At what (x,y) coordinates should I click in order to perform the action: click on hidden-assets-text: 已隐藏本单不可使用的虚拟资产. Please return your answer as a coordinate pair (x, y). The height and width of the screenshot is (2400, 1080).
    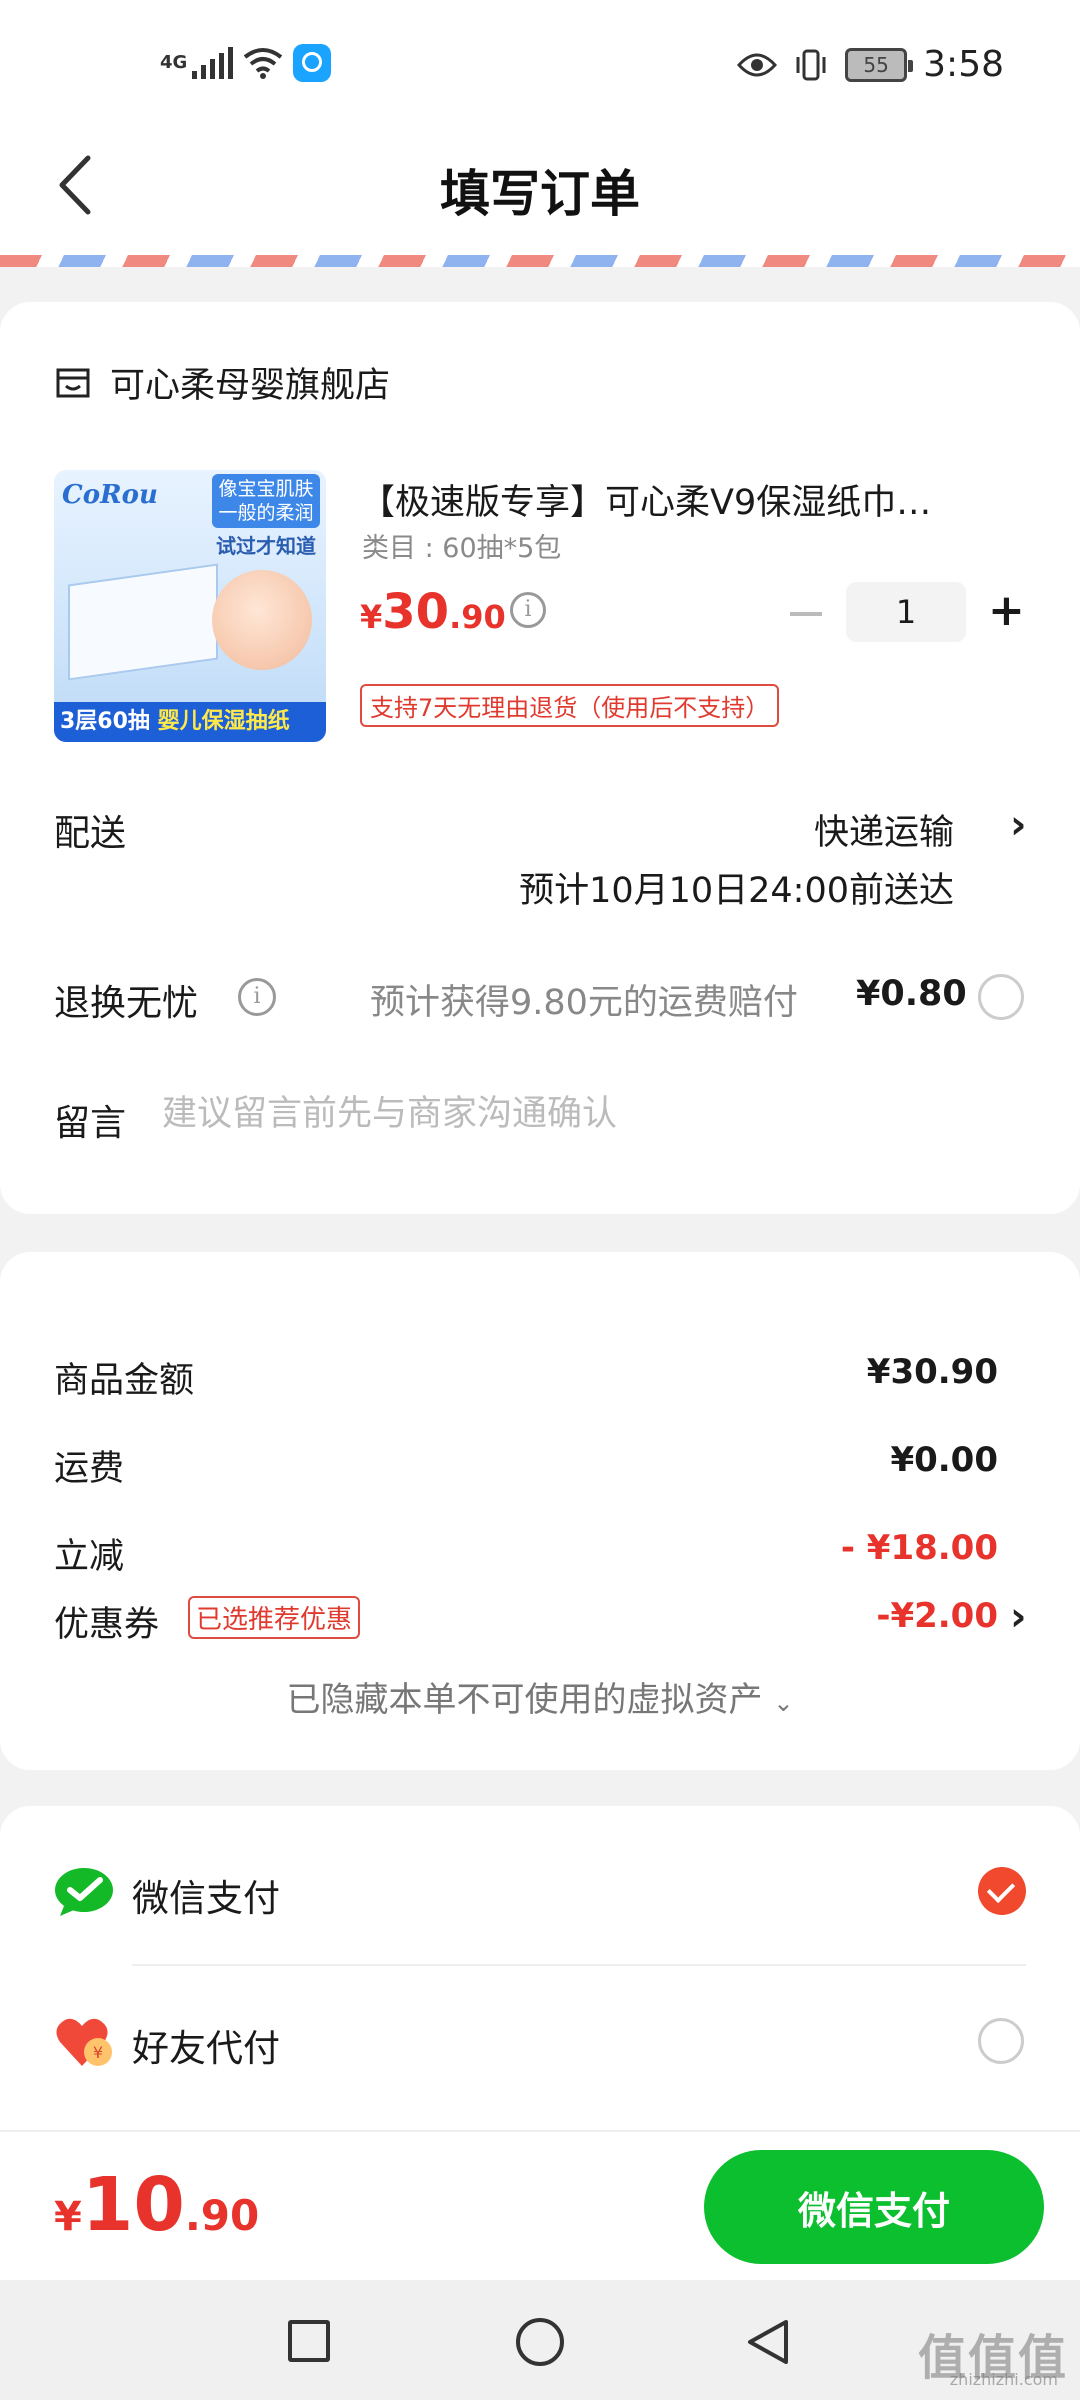
    Looking at the image, I should click on (524, 1700).